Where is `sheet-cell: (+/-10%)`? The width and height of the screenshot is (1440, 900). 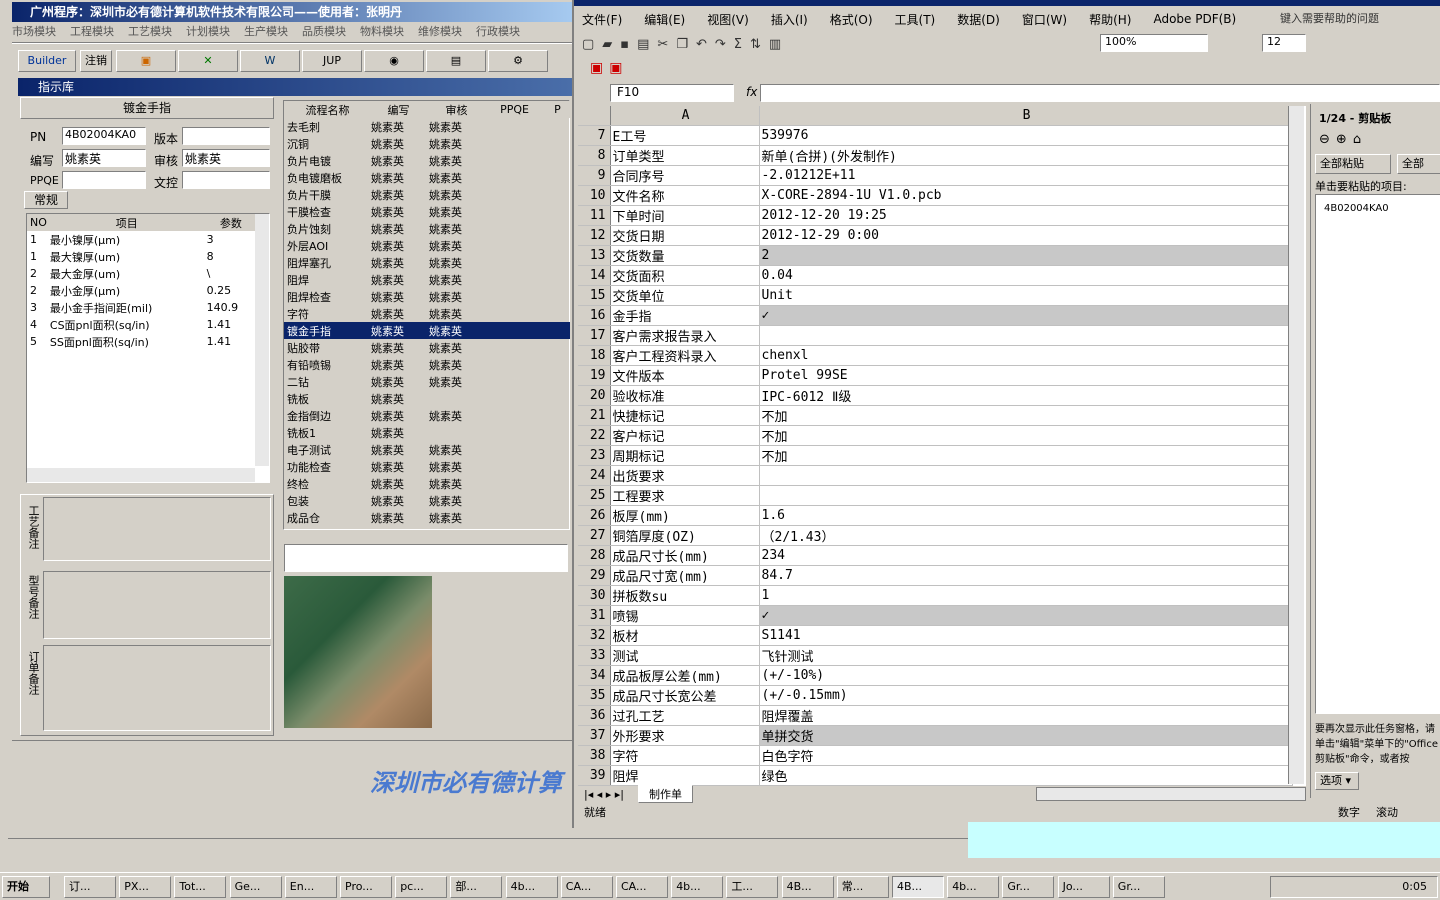
sheet-cell: (+/-10%) is located at coordinates (1026, 675).